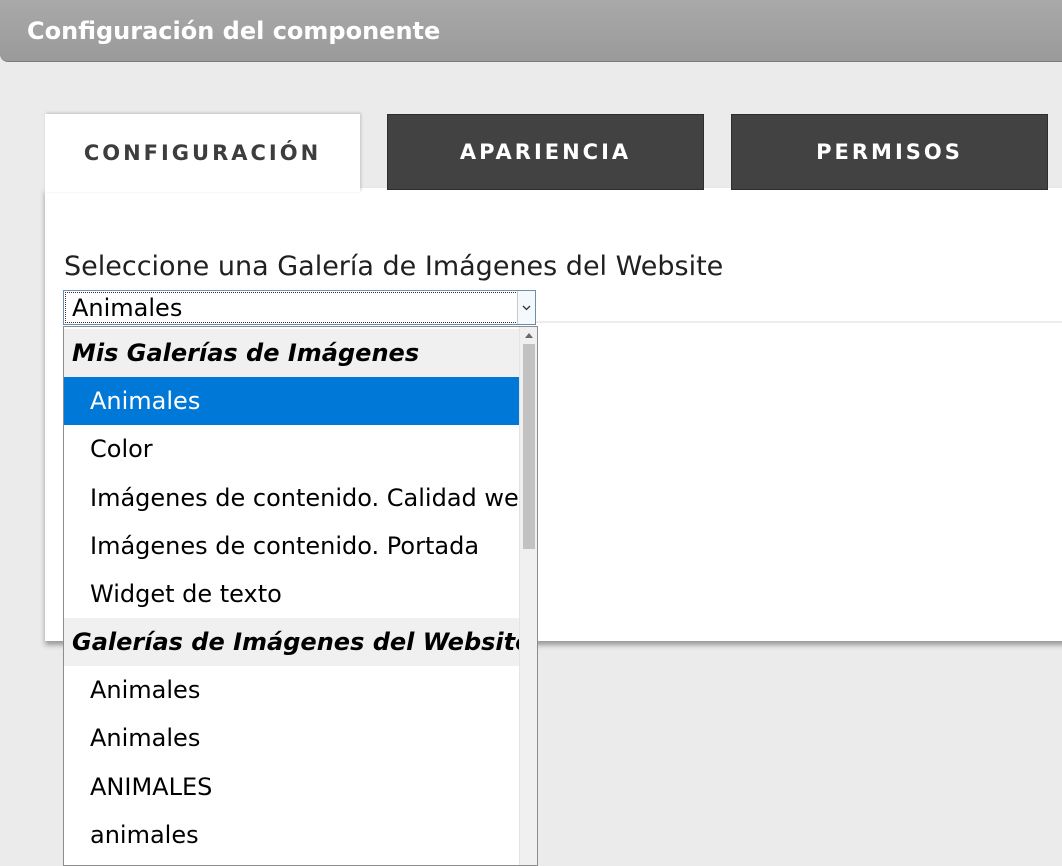  Describe the element at coordinates (292, 401) in the screenshot. I see `option-mis-animales: Animales` at that location.